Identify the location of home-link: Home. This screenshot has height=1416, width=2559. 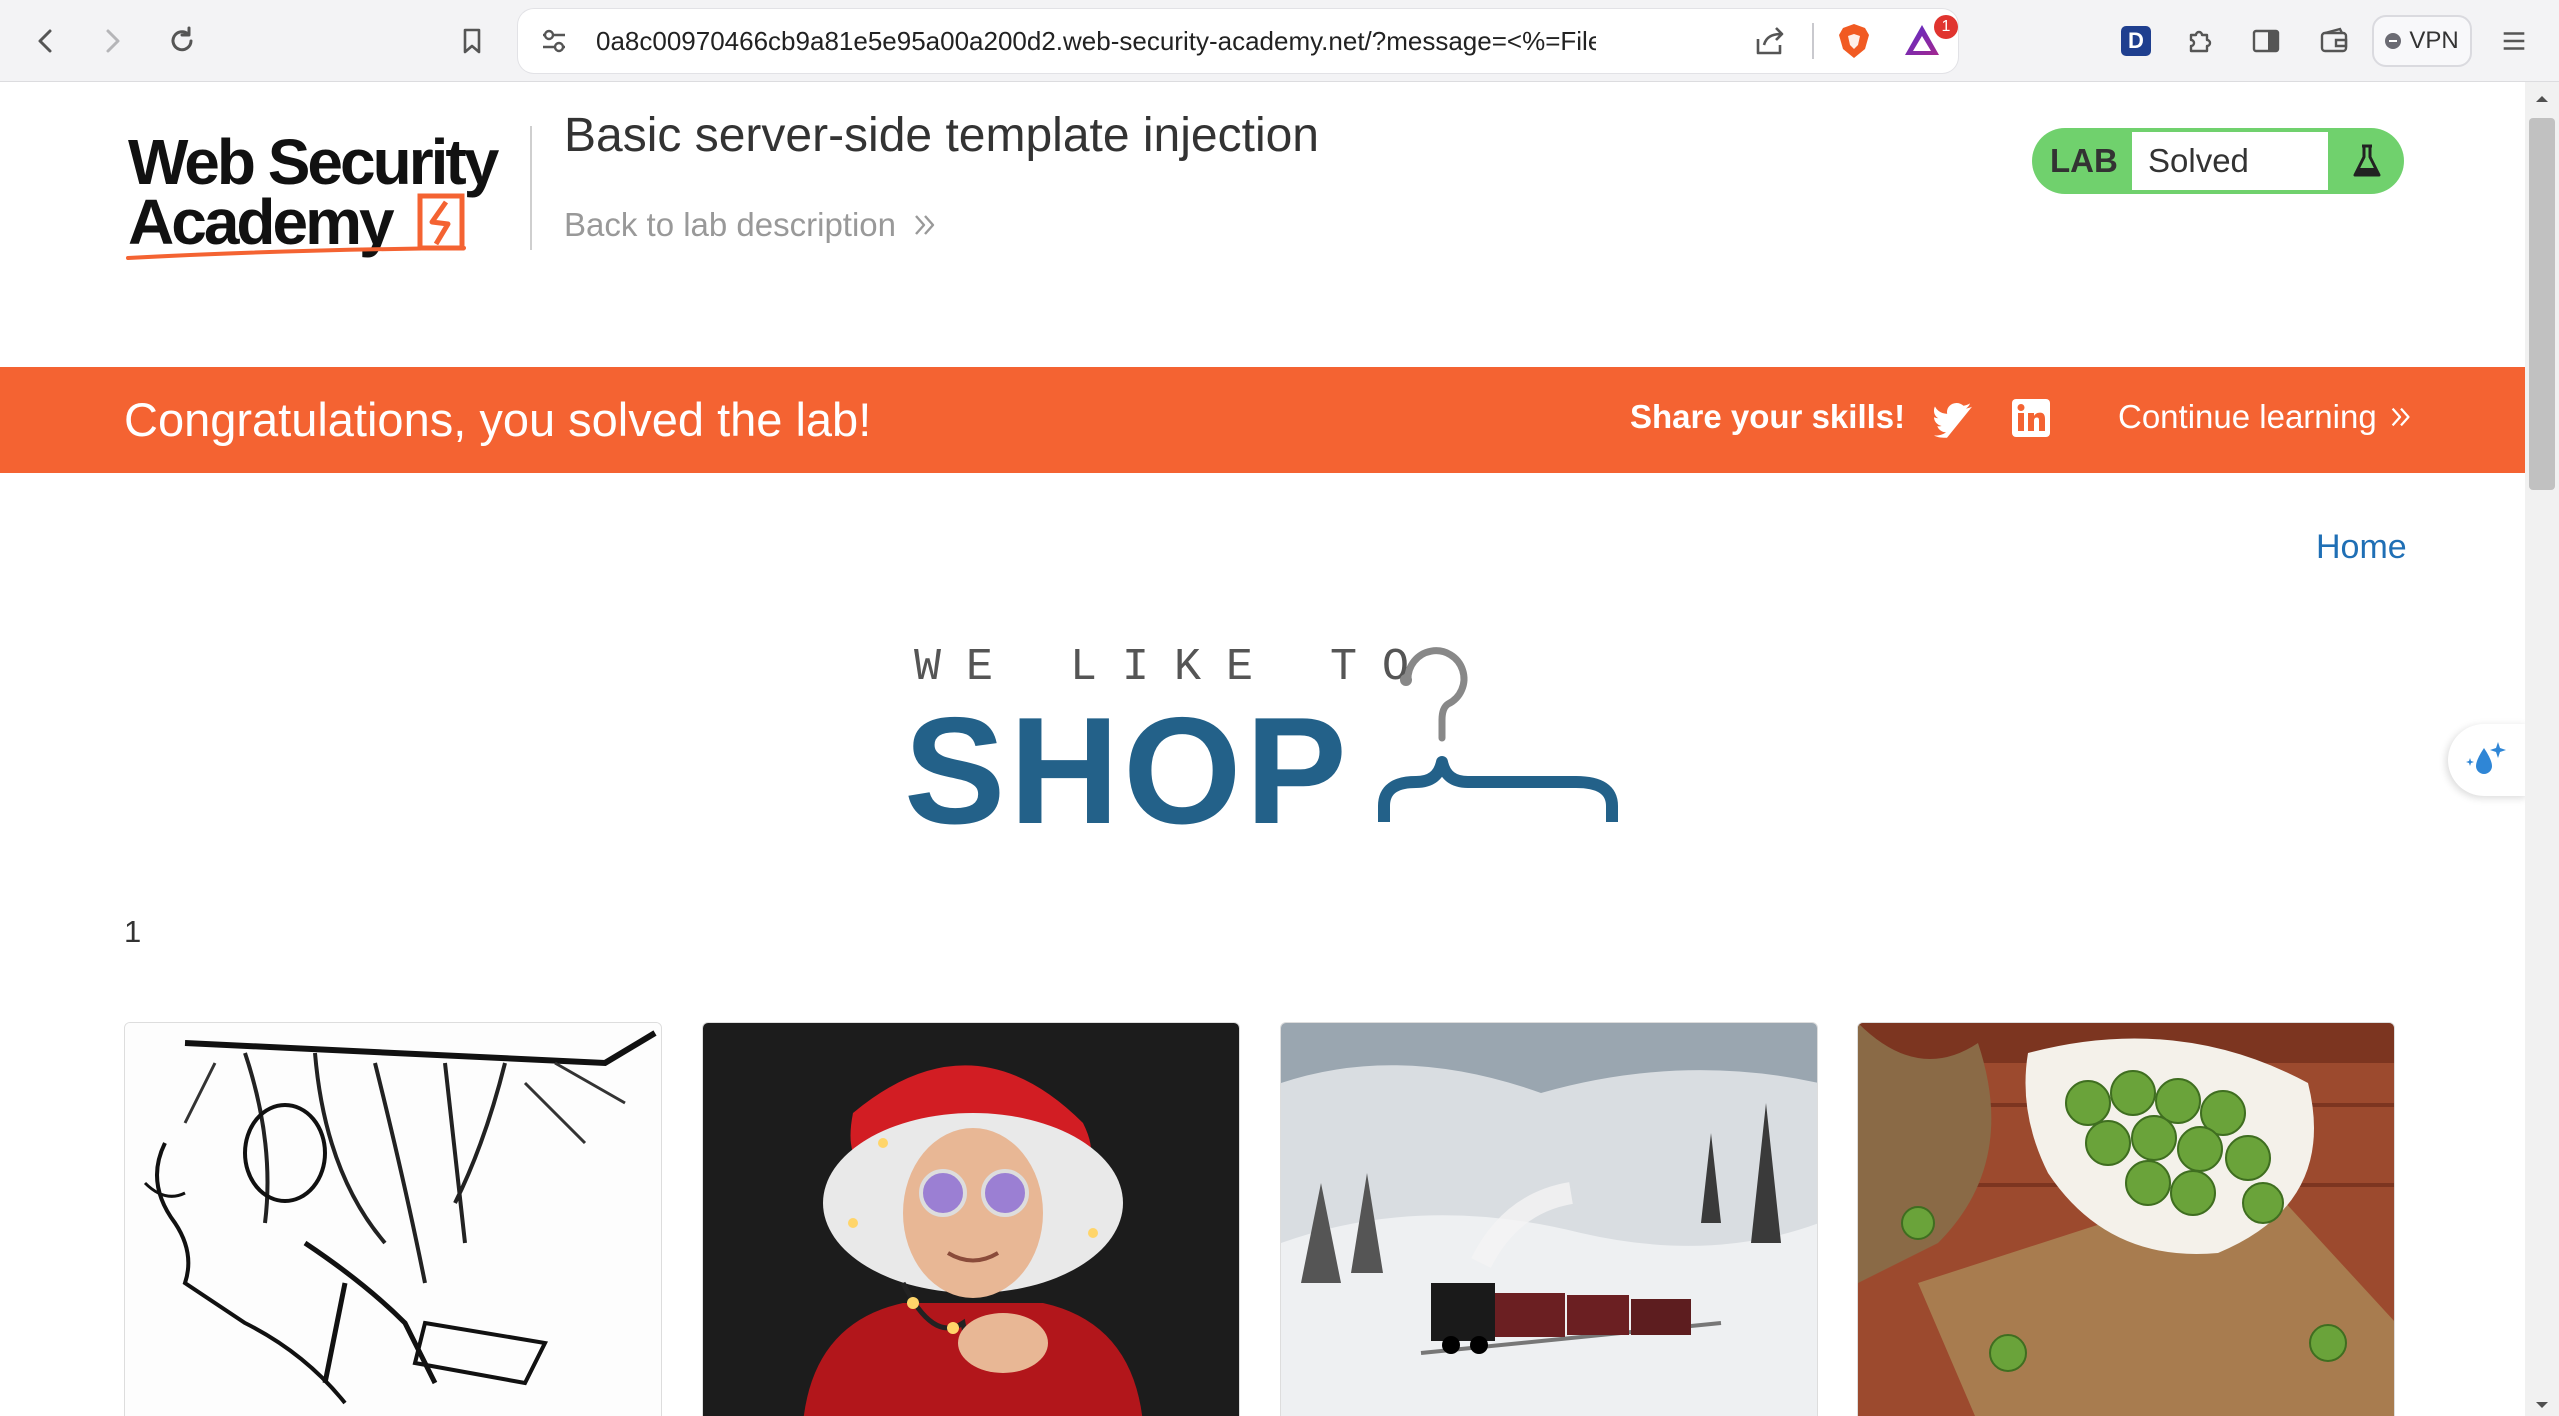
(2361, 547).